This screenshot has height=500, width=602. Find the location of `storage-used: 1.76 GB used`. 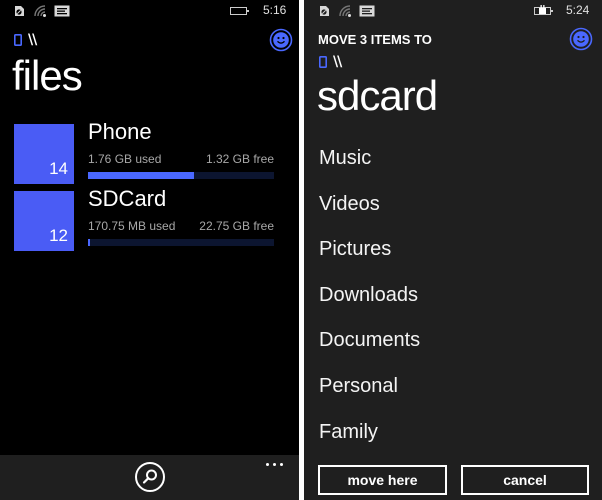

storage-used: 1.76 GB used is located at coordinates (125, 159).